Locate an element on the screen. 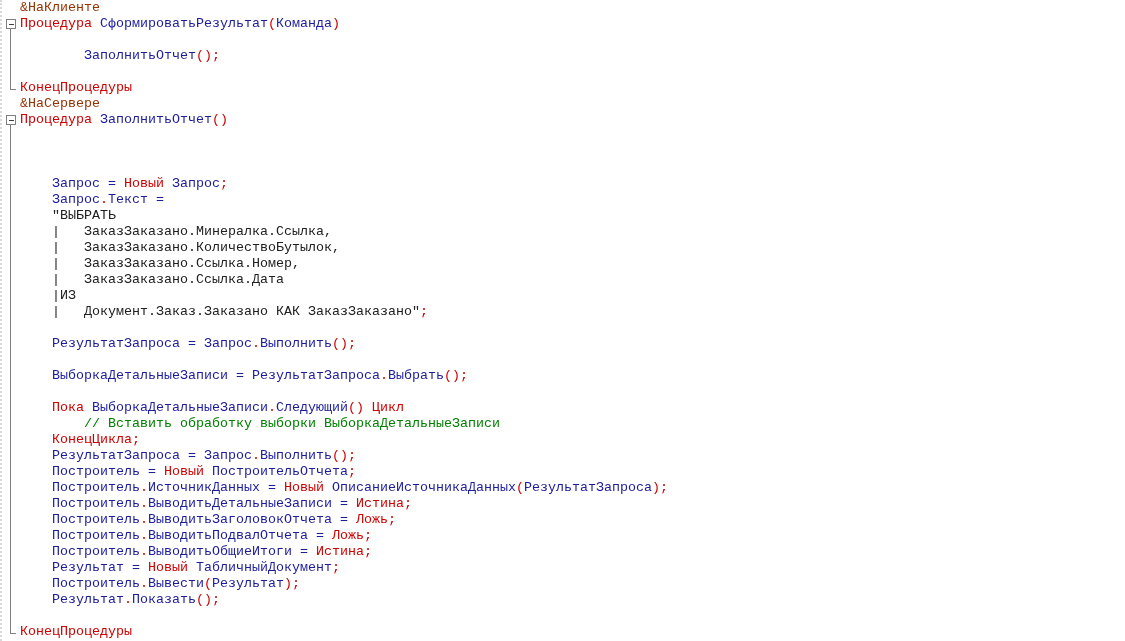 This screenshot has height=641, width=1125. code-line: Построитель = Новый ПостроительОтчета; is located at coordinates (203, 472).